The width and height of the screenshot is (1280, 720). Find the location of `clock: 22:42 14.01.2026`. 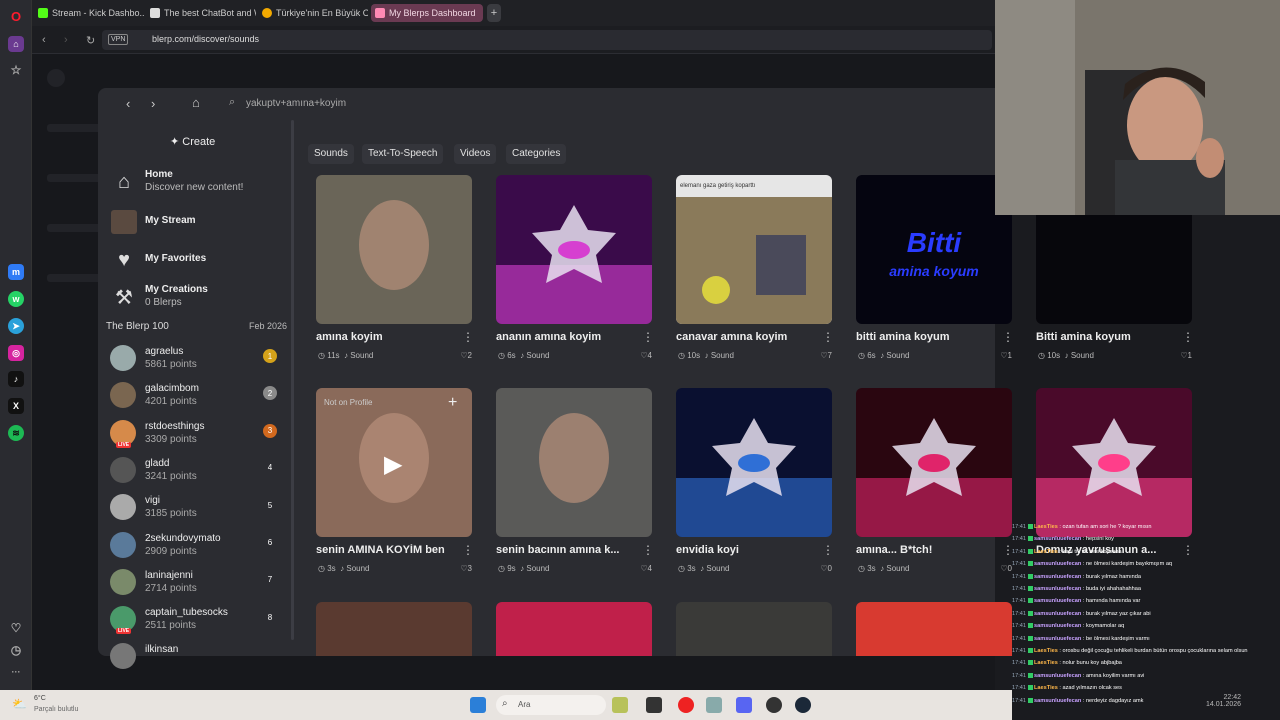

clock: 22:42 14.01.2026 is located at coordinates (1223, 701).